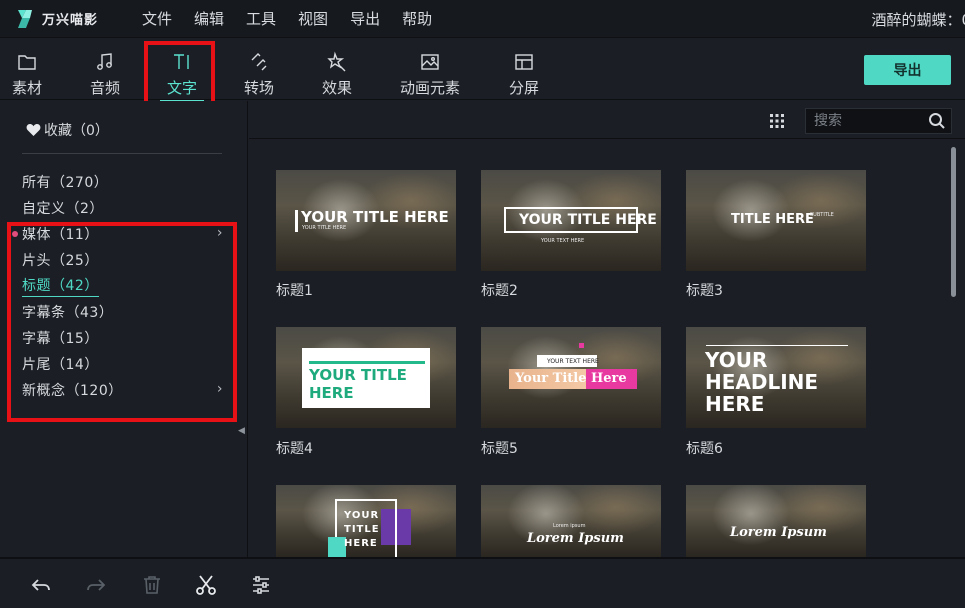  I want to click on title-thumbnail-7: YOUR TITLE HERE, so click(366, 521).